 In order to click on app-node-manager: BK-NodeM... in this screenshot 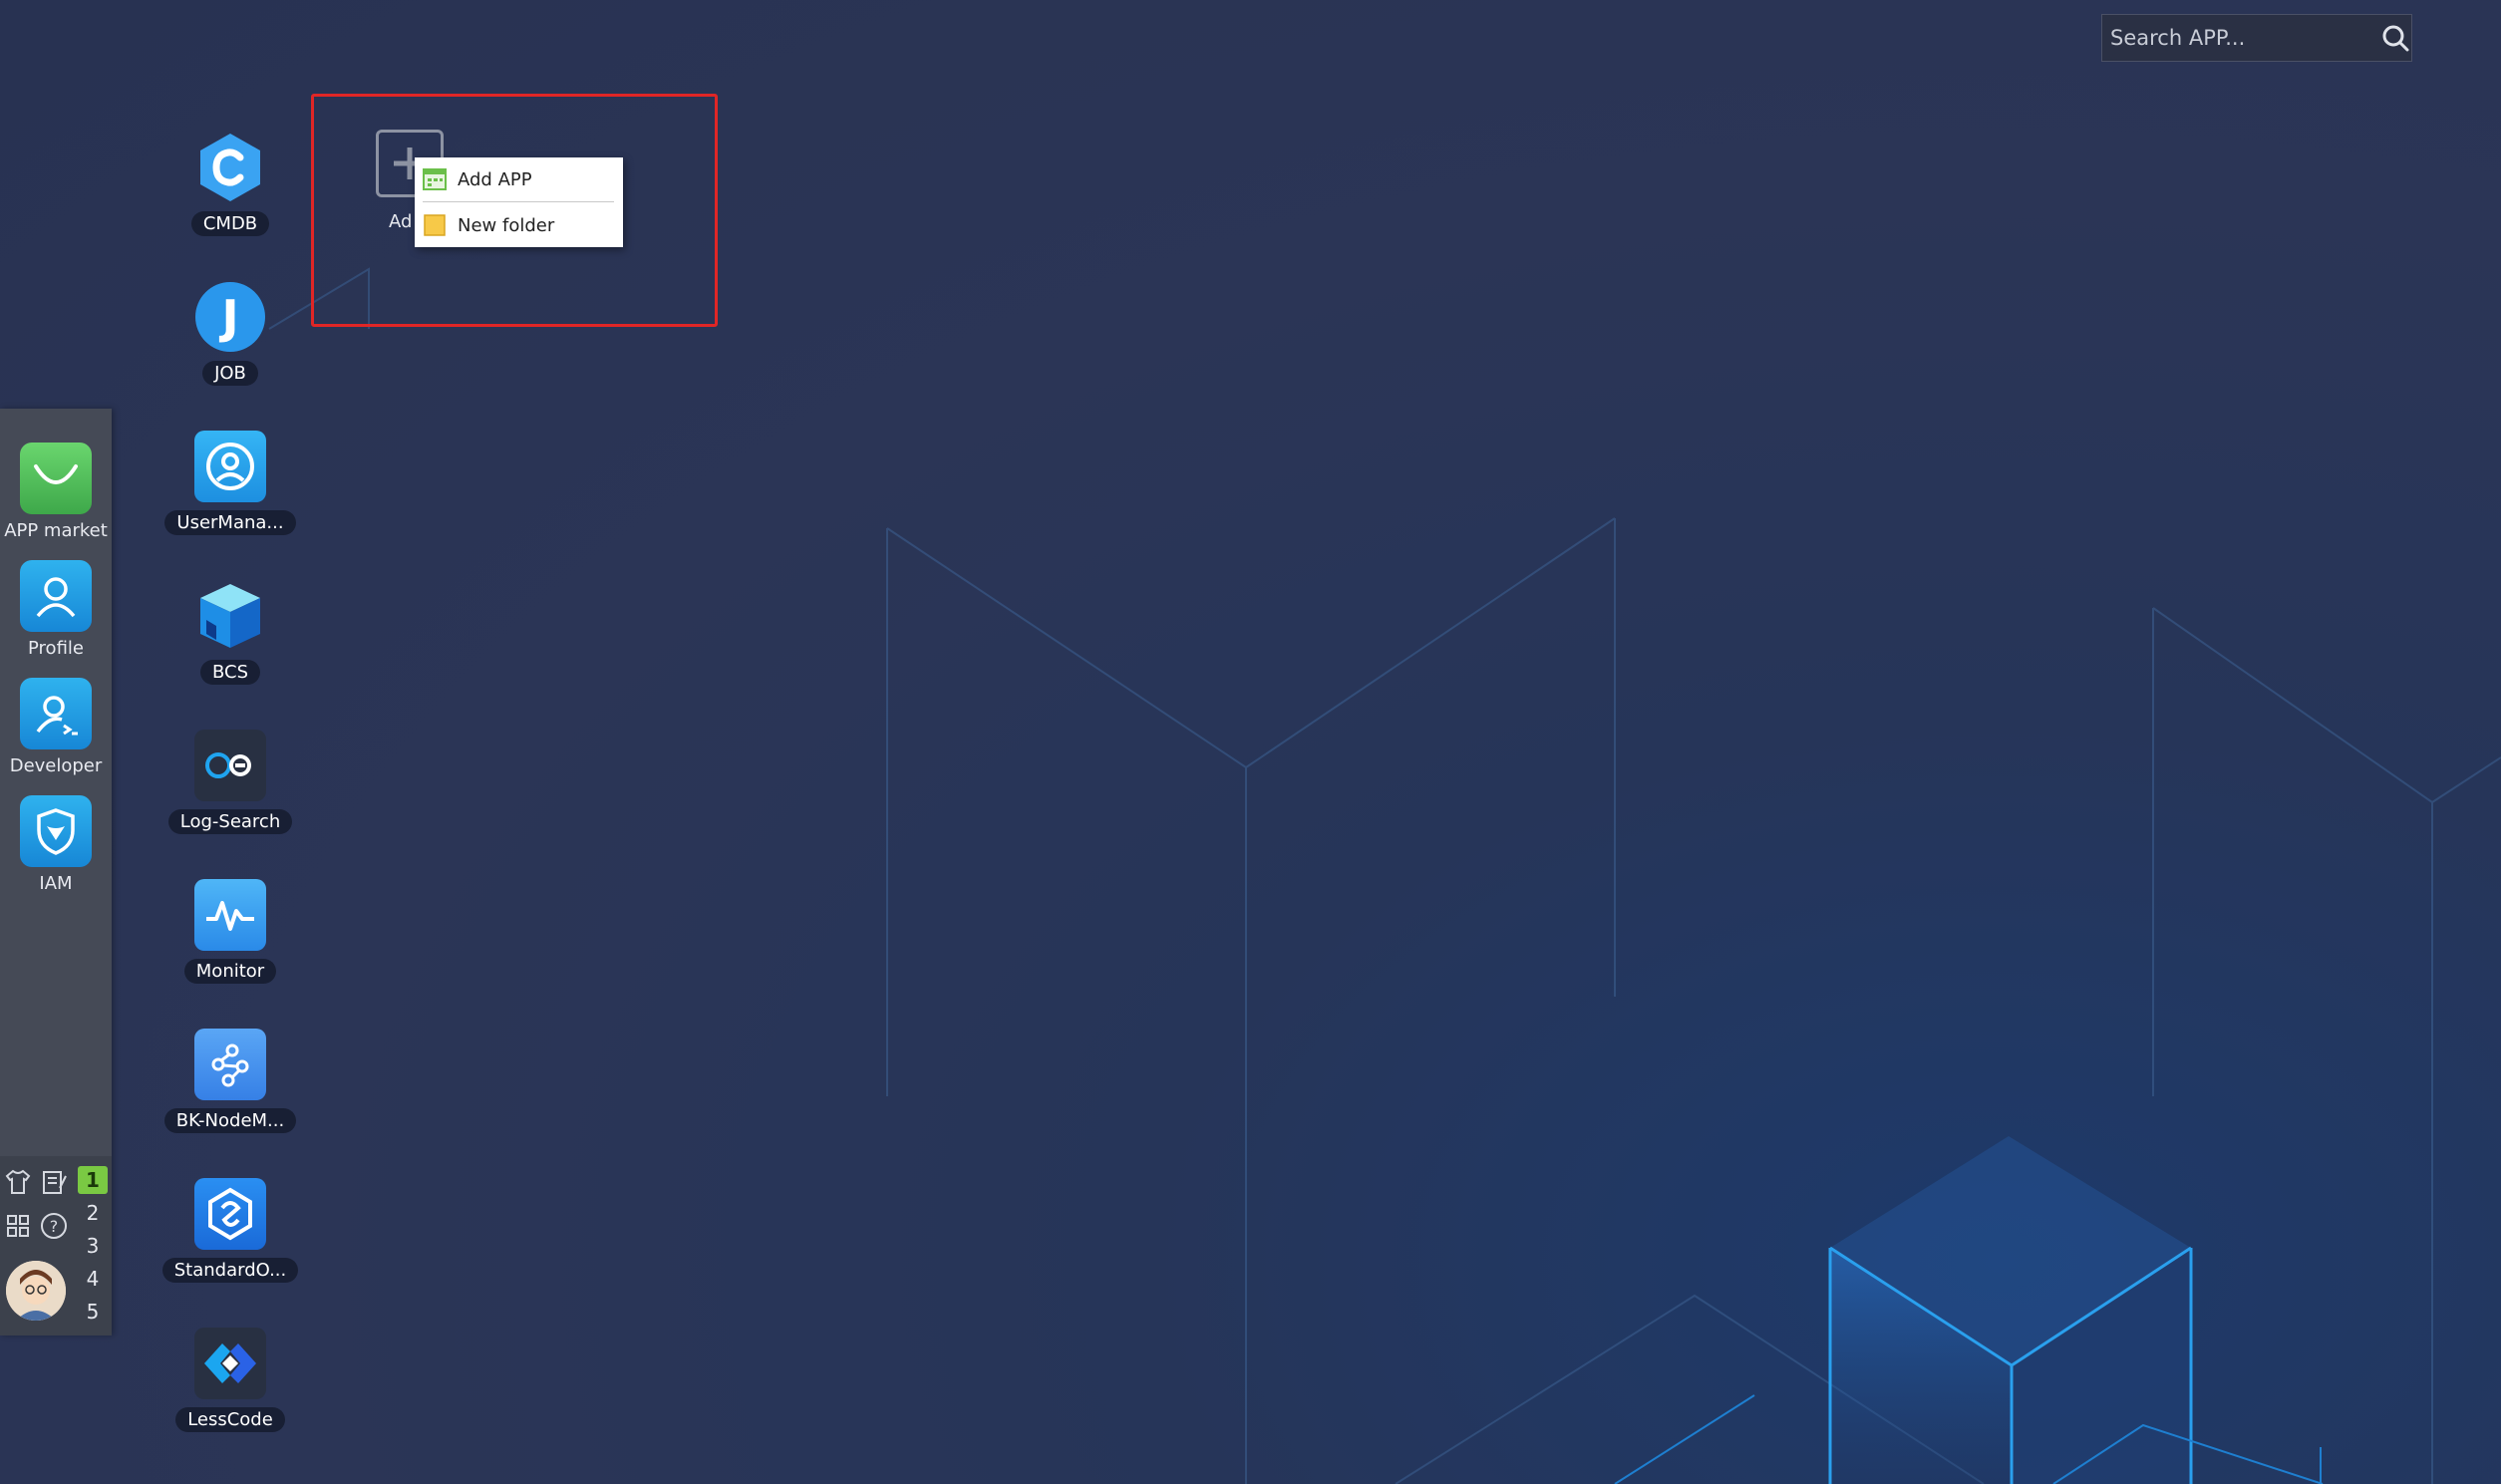, I will do `click(230, 1081)`.